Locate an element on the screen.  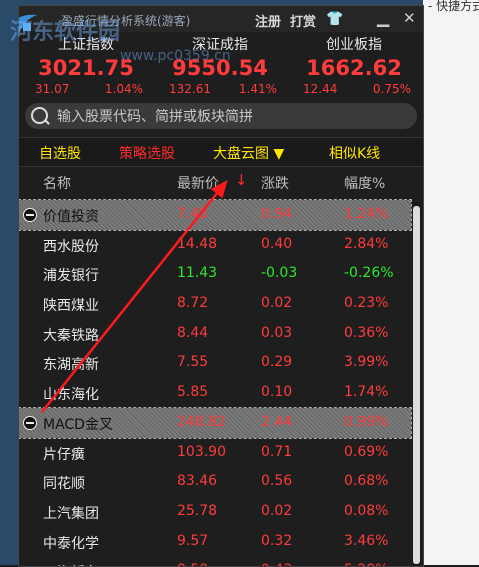
stock-row: 大秦铁路 8.44 0.03 0.36% is located at coordinates (215, 334).